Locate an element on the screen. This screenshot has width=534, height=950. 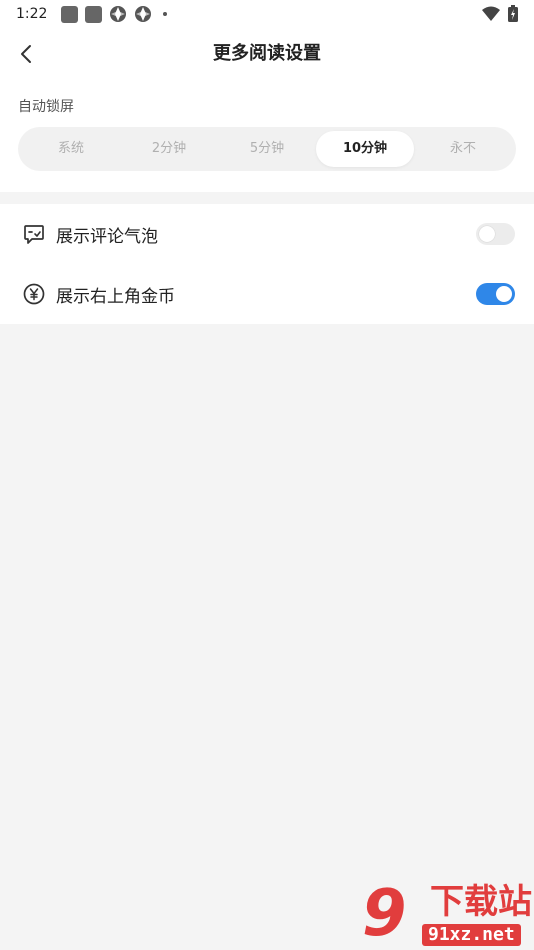
comment-bubble-toggle is located at coordinates (495, 234).